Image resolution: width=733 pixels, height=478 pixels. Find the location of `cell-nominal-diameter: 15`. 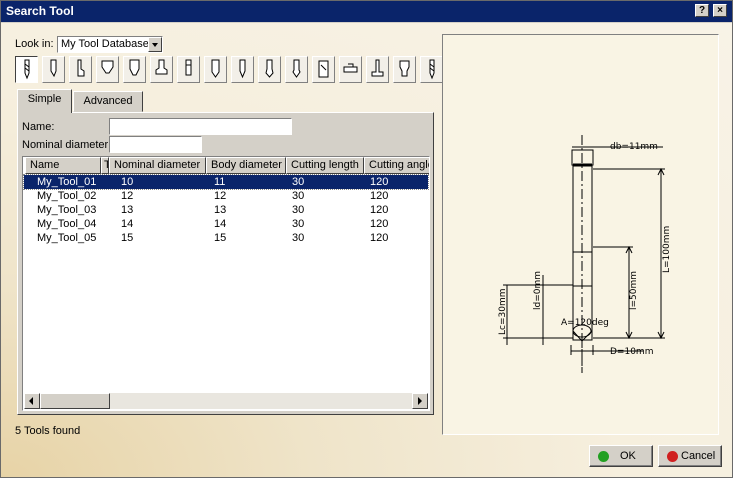

cell-nominal-diameter: 15 is located at coordinates (127, 238).